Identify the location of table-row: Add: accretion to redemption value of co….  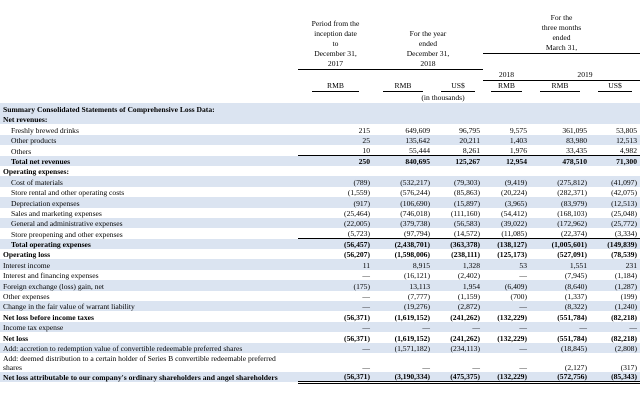
(320, 347).